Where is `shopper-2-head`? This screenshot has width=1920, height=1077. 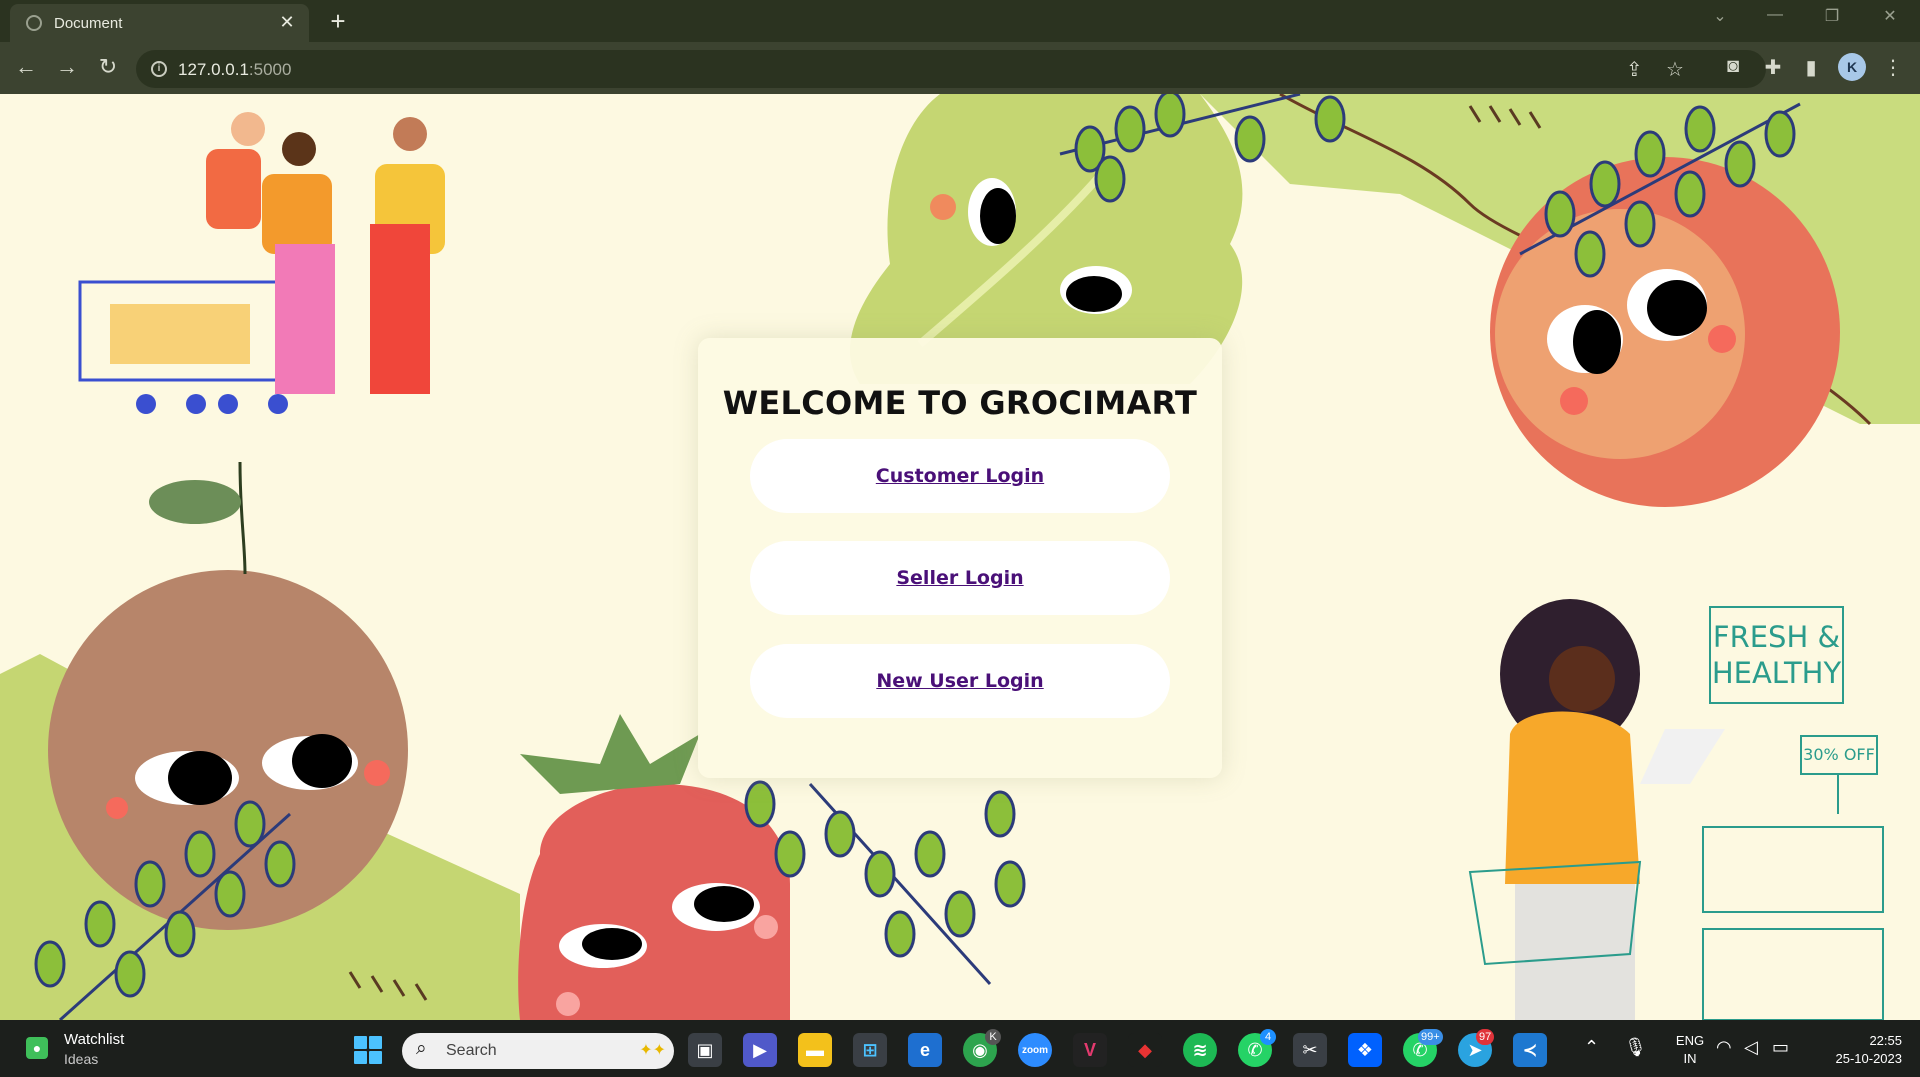 shopper-2-head is located at coordinates (299, 149).